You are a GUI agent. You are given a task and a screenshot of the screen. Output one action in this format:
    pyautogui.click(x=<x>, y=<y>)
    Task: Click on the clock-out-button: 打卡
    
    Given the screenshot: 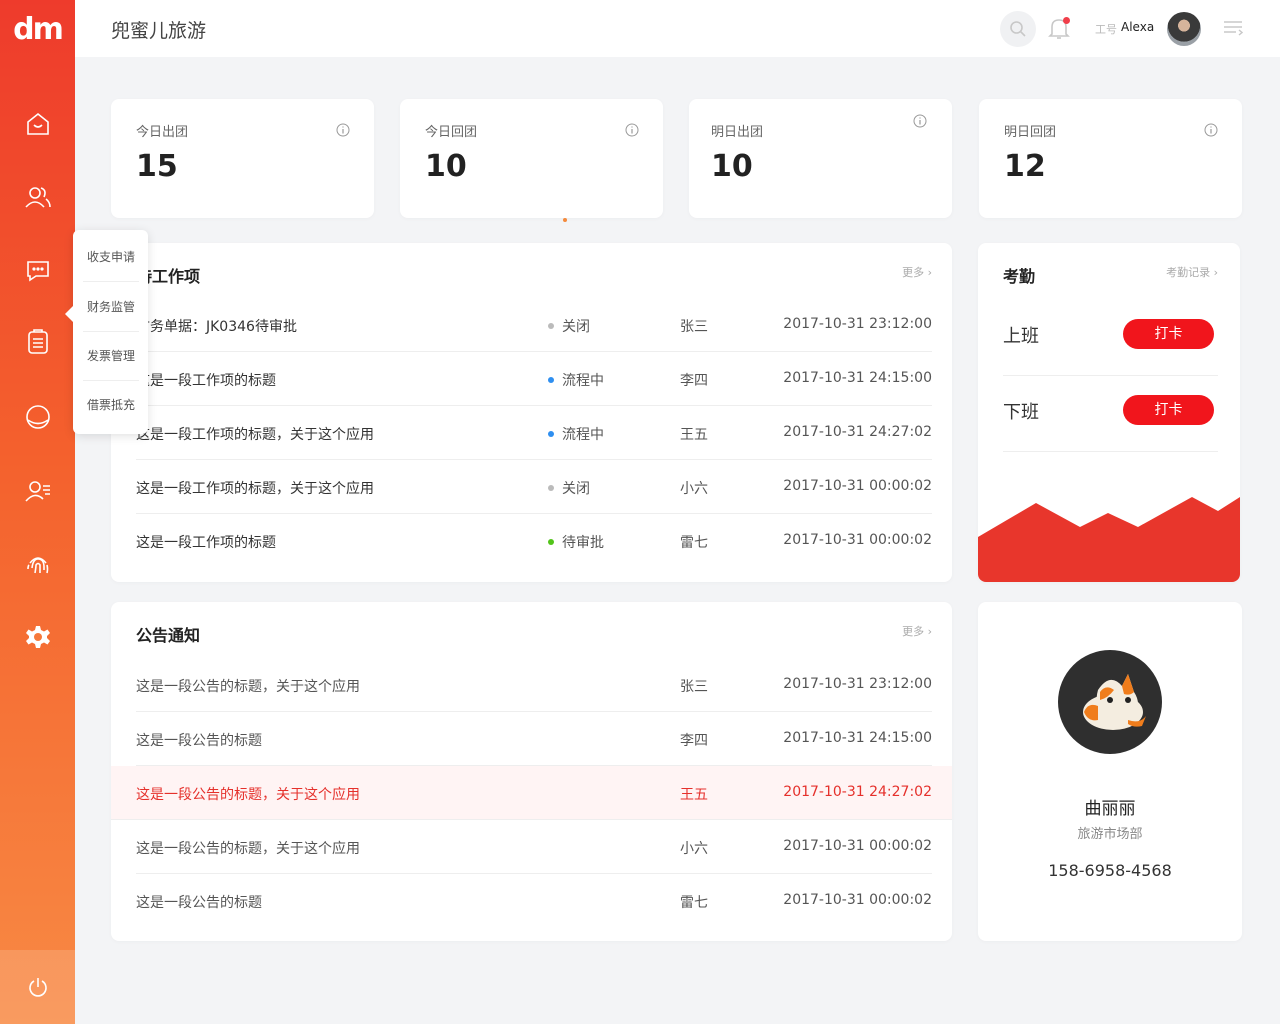 What is the action you would take?
    pyautogui.click(x=1168, y=410)
    